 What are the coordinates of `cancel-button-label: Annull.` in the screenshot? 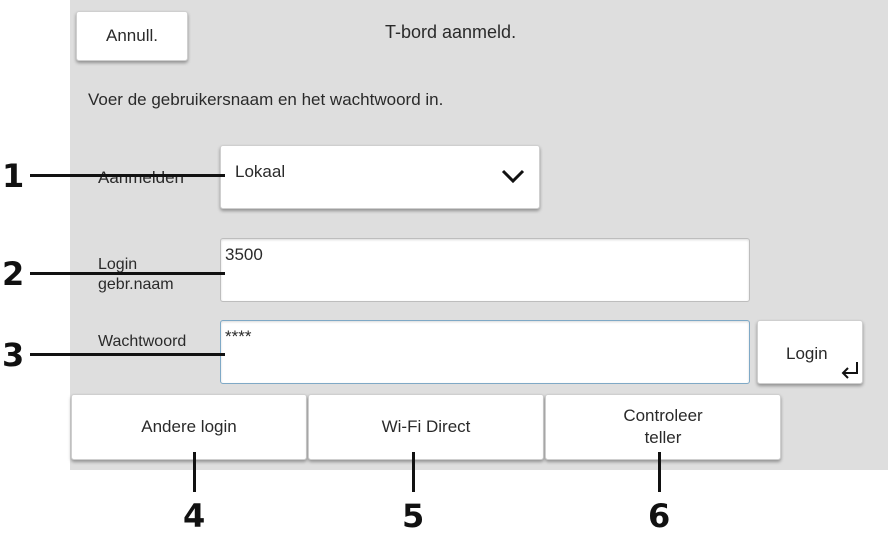 It's located at (132, 35).